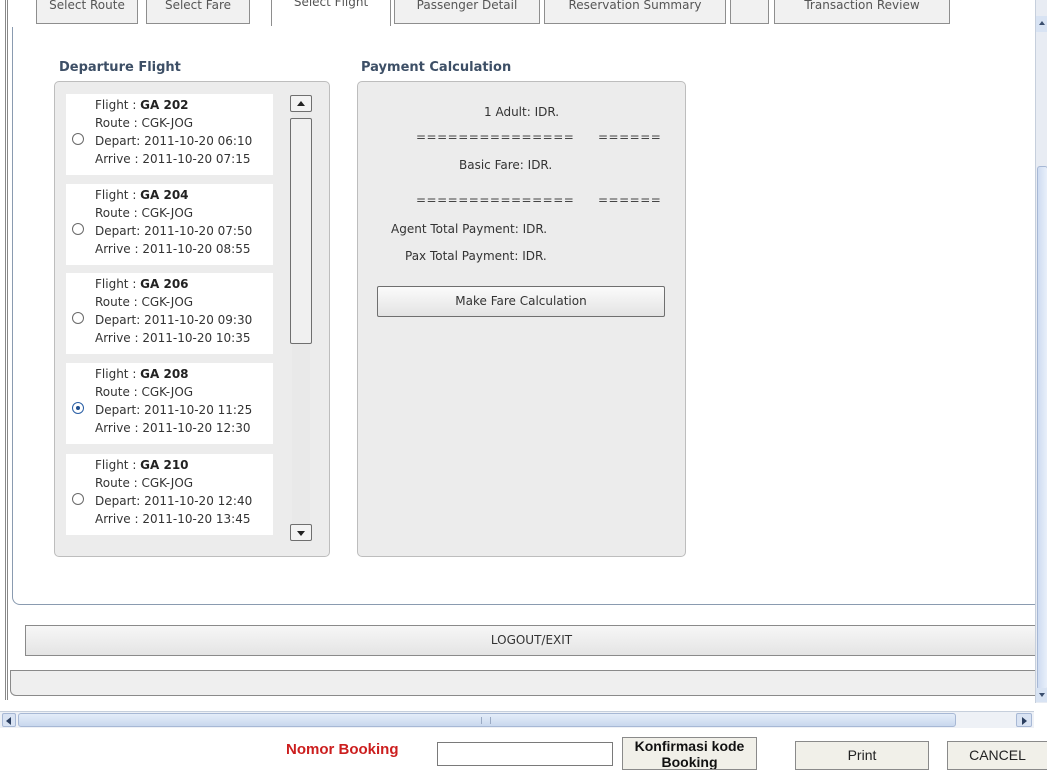 This screenshot has width=1047, height=771. What do you see at coordinates (6, 350) in the screenshot?
I see `window-left-border` at bounding box center [6, 350].